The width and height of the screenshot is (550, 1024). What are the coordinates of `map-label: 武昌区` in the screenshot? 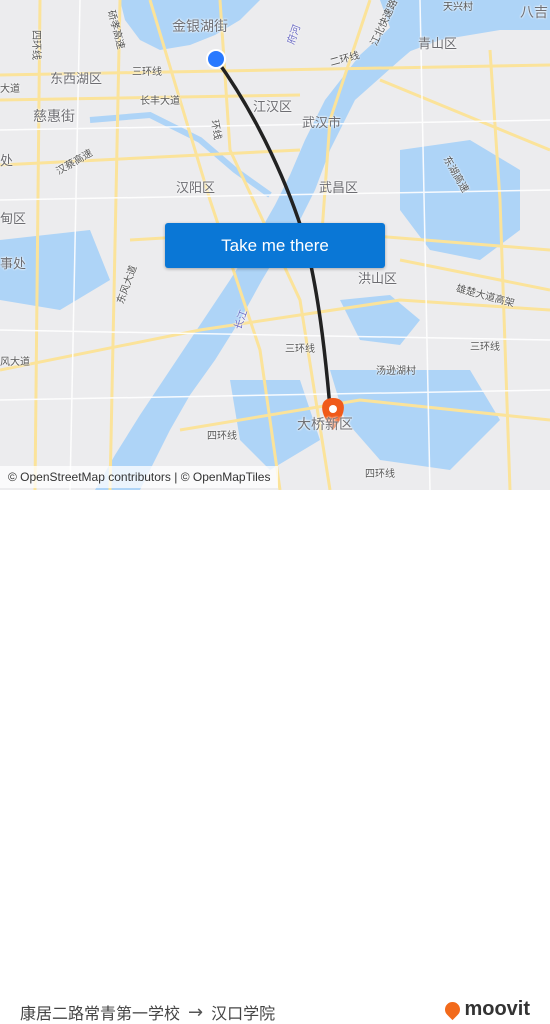 It's located at (339, 188).